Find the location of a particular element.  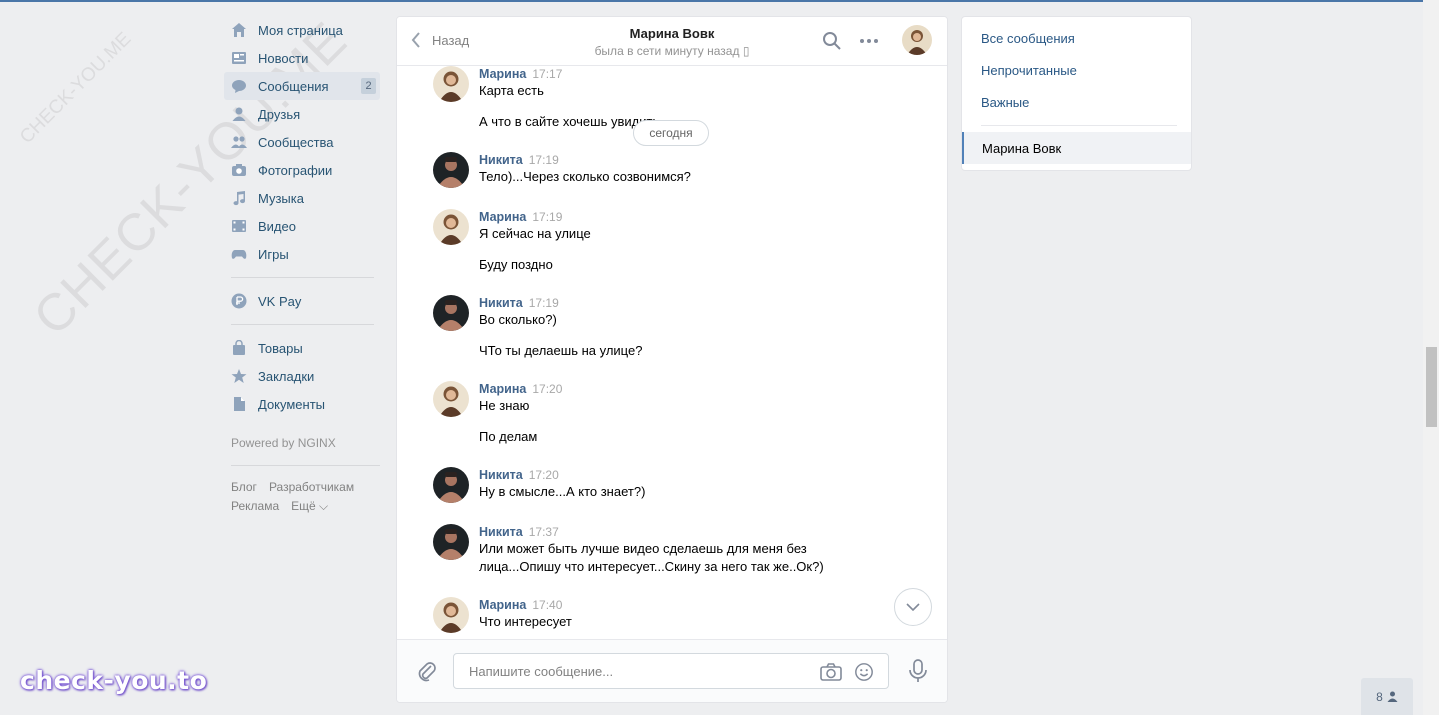

footer-links: Блог Разработчикам Реклама Ещё ⌵ is located at coordinates (304, 497).